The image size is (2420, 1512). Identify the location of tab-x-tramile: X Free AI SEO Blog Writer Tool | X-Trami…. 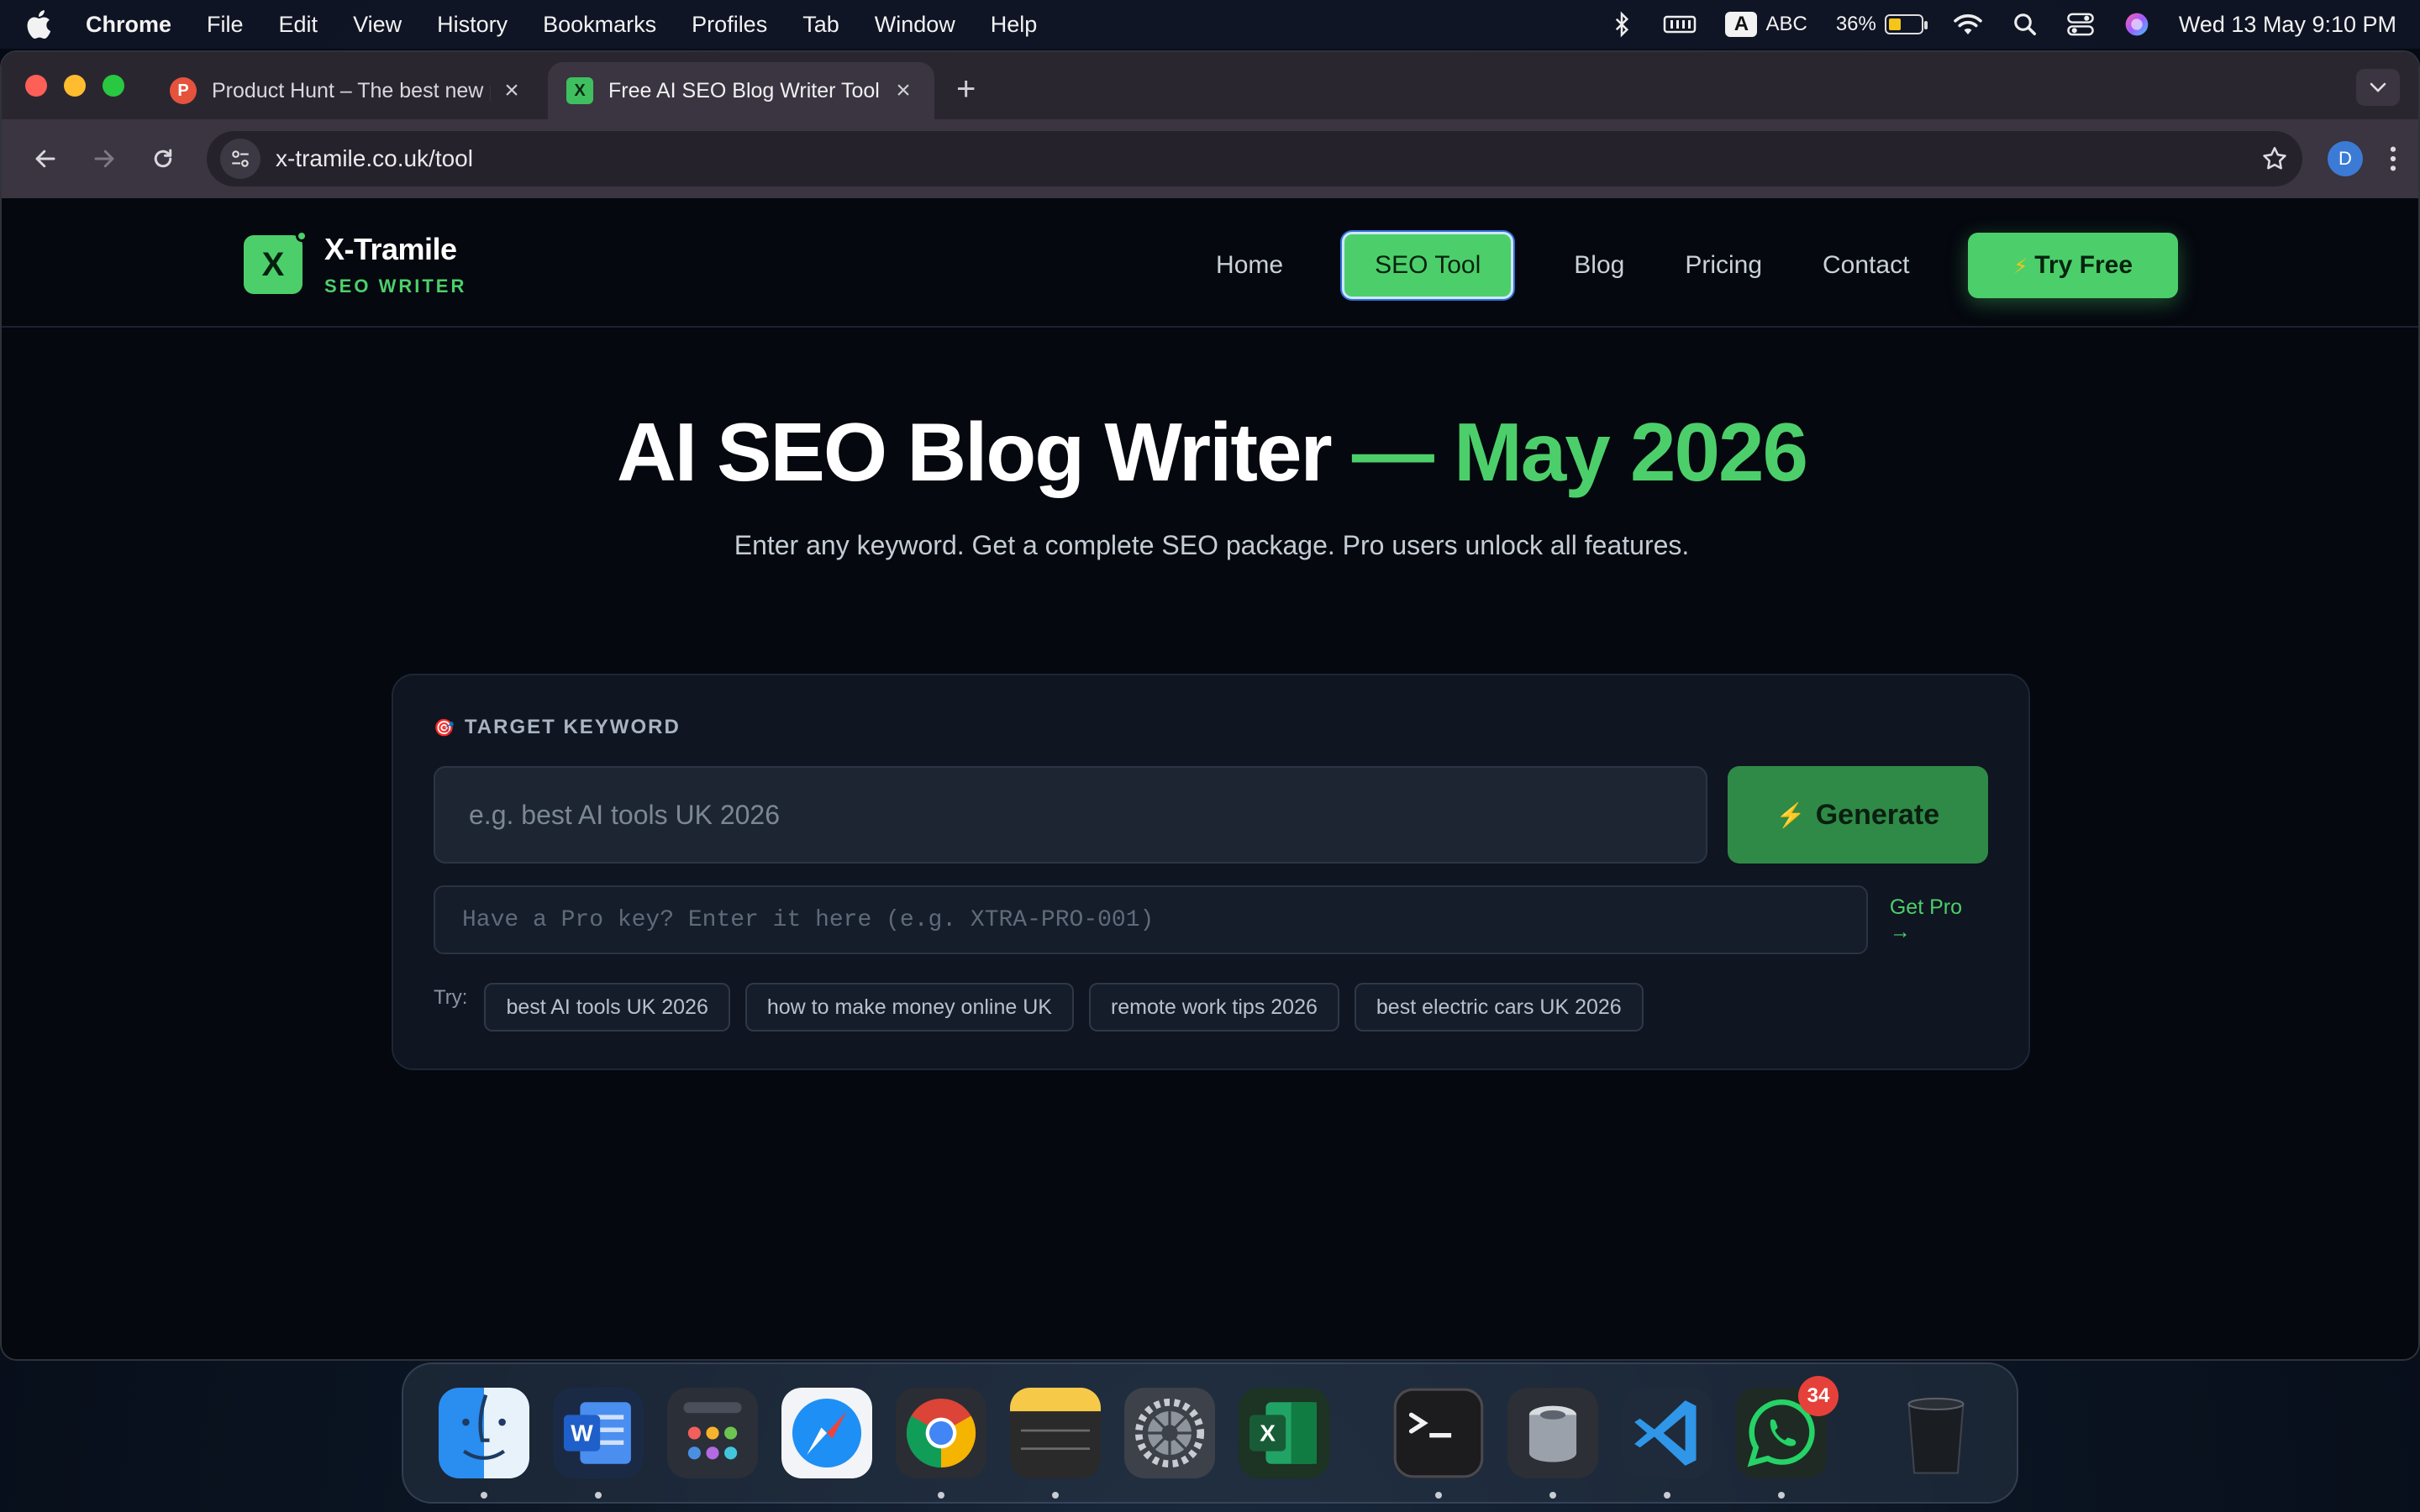
(741, 90).